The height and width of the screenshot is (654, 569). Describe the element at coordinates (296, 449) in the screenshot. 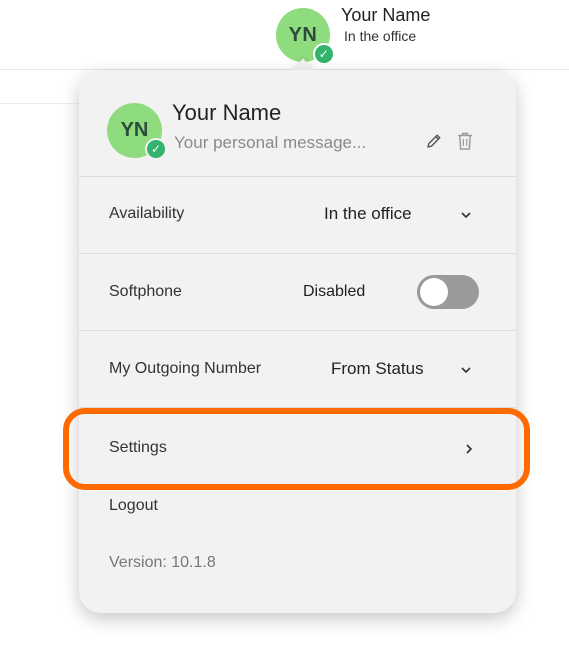

I see `settings-highlight-annotation` at that location.